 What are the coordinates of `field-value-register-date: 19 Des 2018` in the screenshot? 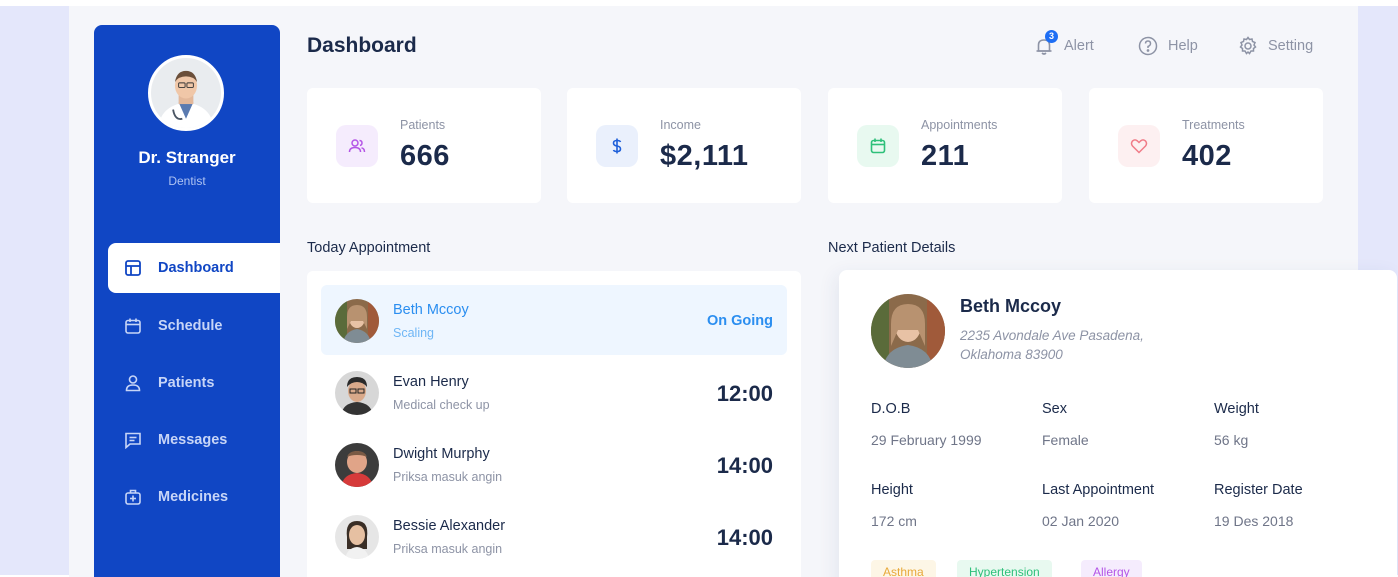 It's located at (1254, 521).